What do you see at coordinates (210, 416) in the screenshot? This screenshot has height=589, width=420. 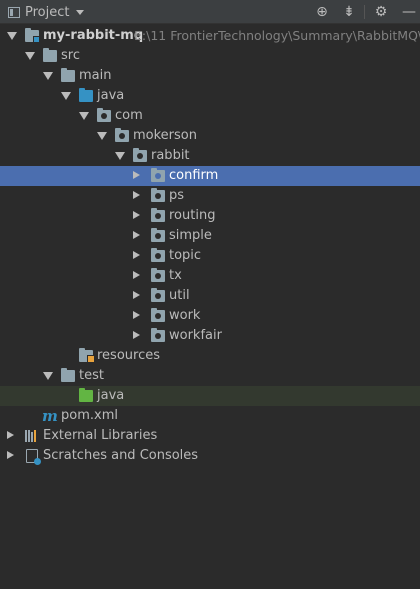 I see `tree-row-pom: m pom.xml` at bounding box center [210, 416].